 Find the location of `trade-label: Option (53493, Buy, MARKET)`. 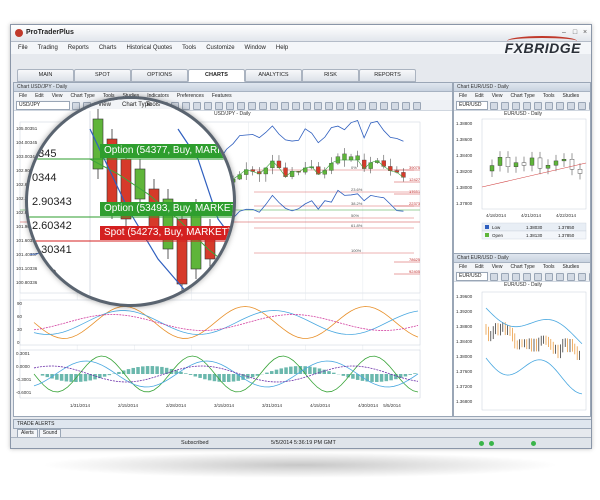

trade-label: Option (53493, Buy, MARKET) is located at coordinates (166, 209).